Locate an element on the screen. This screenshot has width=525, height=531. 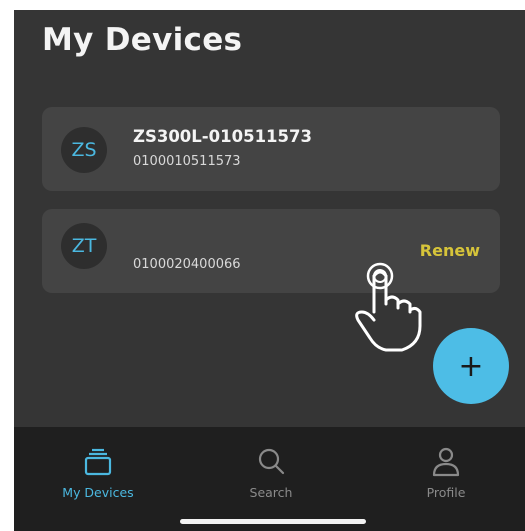
device-name: ZS300L-010511573 is located at coordinates (222, 136).